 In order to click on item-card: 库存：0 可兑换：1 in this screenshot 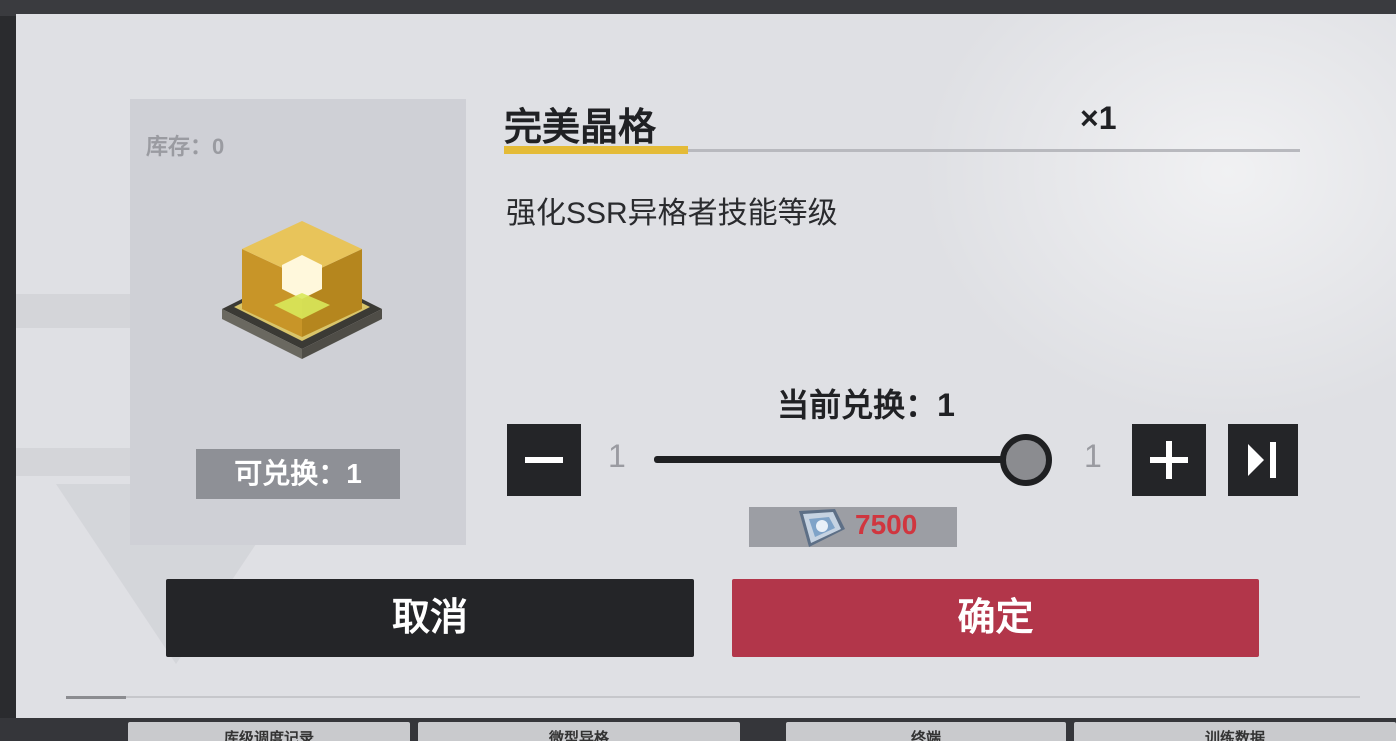, I will do `click(298, 322)`.